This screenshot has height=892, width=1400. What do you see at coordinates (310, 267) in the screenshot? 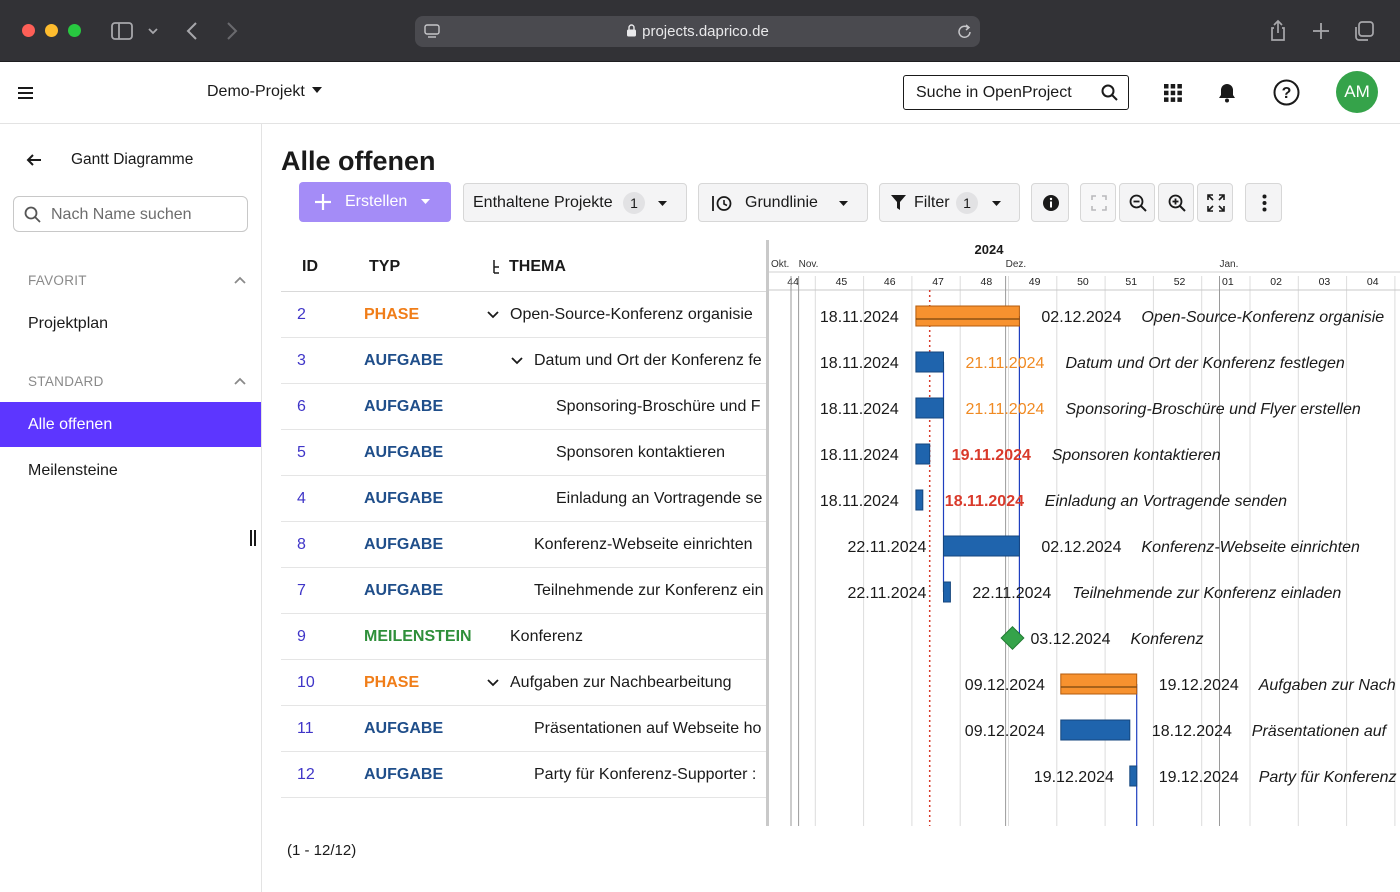
I see `column-header-id: ID` at bounding box center [310, 267].